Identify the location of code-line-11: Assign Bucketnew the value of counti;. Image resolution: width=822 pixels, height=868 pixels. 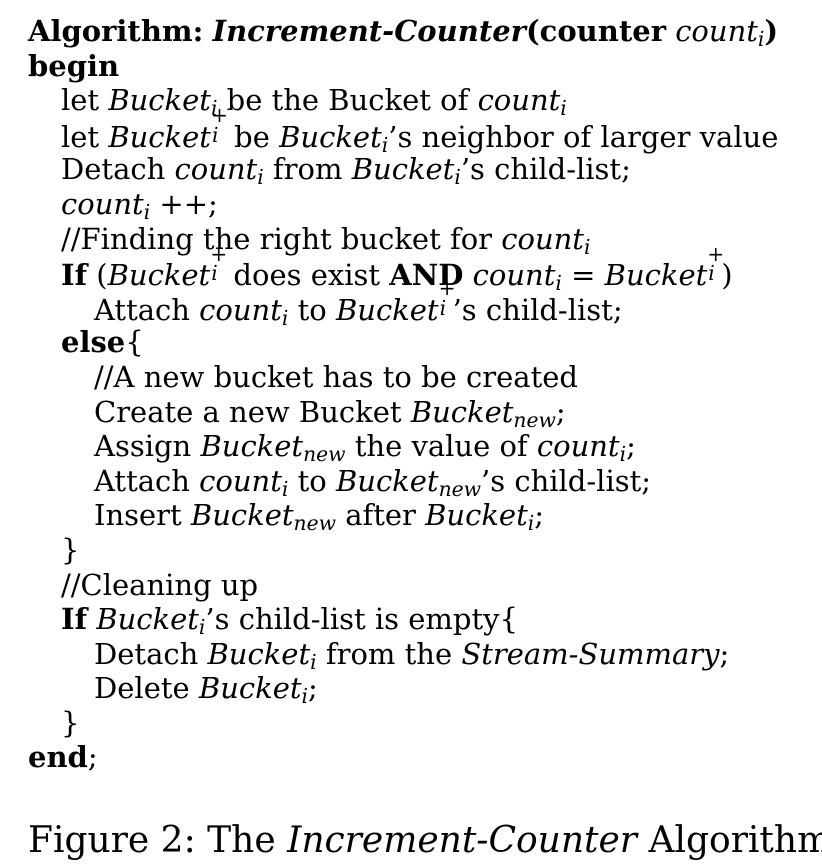
(403, 446).